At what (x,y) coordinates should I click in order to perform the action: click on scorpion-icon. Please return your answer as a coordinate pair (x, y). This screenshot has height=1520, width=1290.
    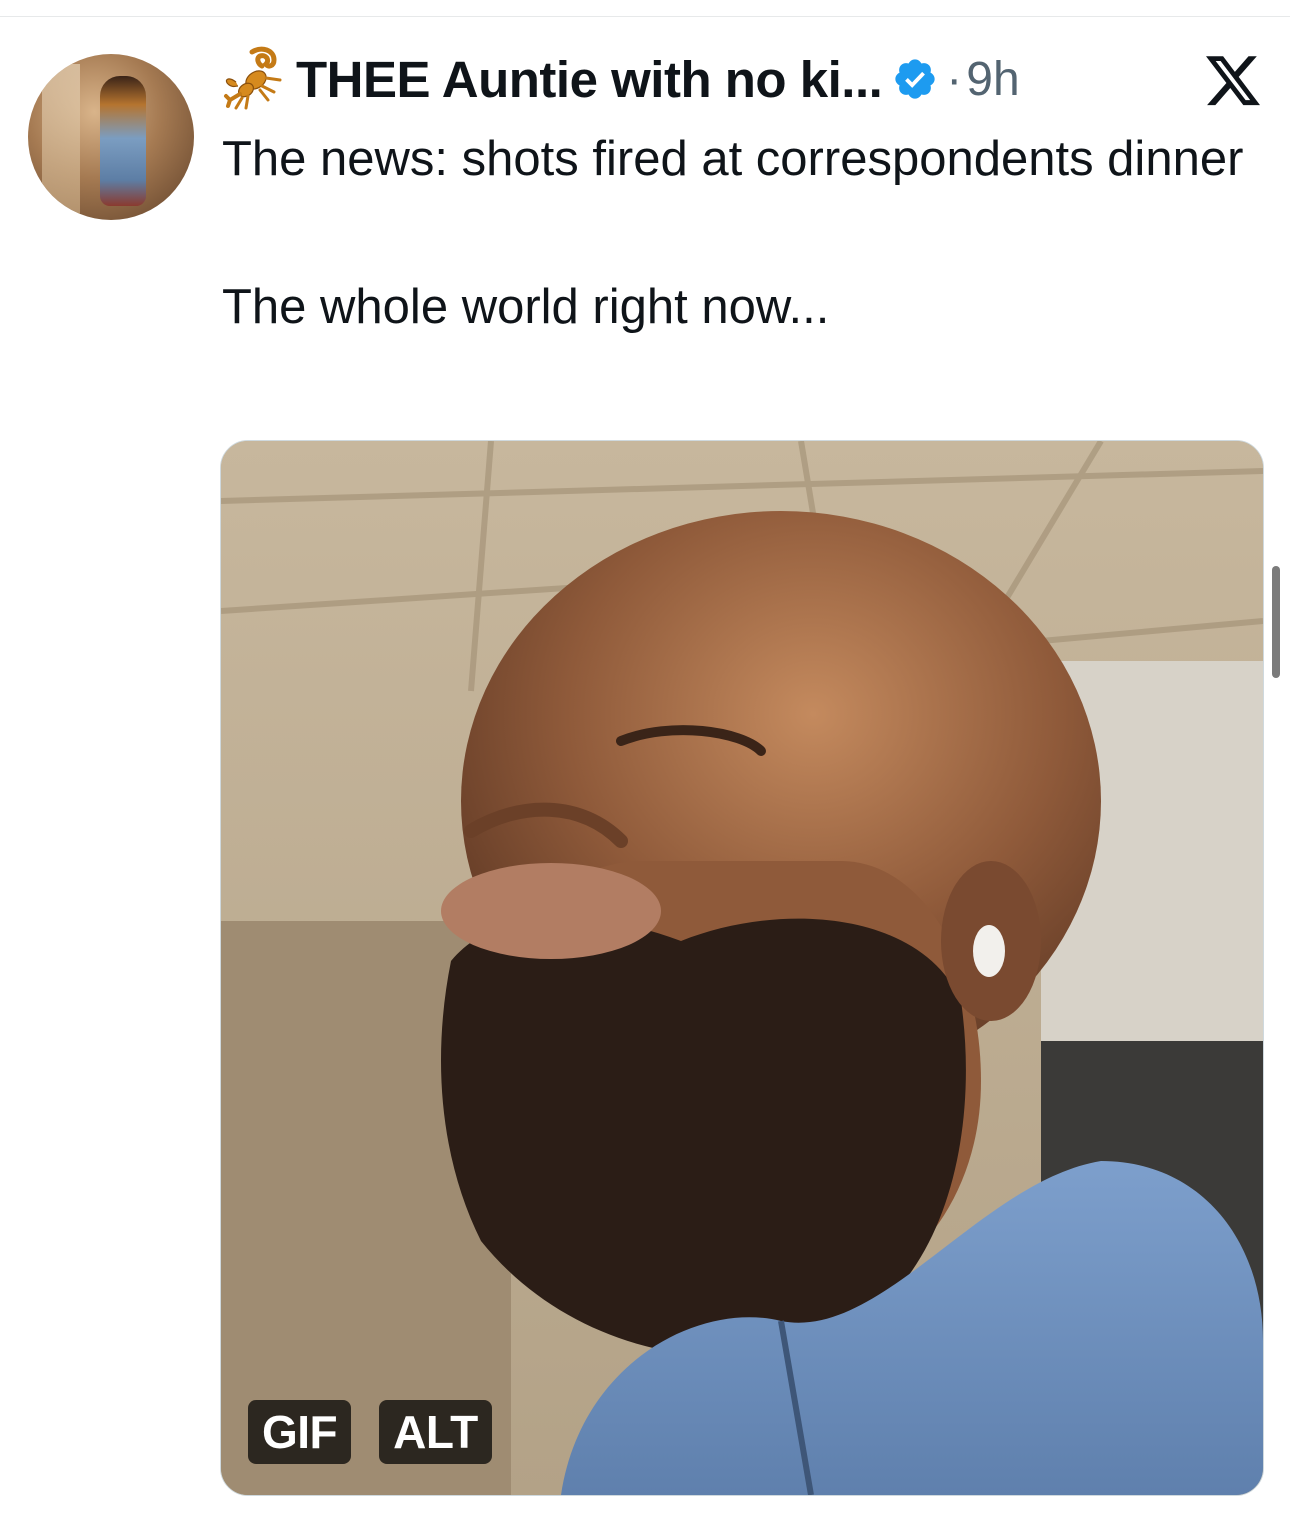
    Looking at the image, I should click on (253, 78).